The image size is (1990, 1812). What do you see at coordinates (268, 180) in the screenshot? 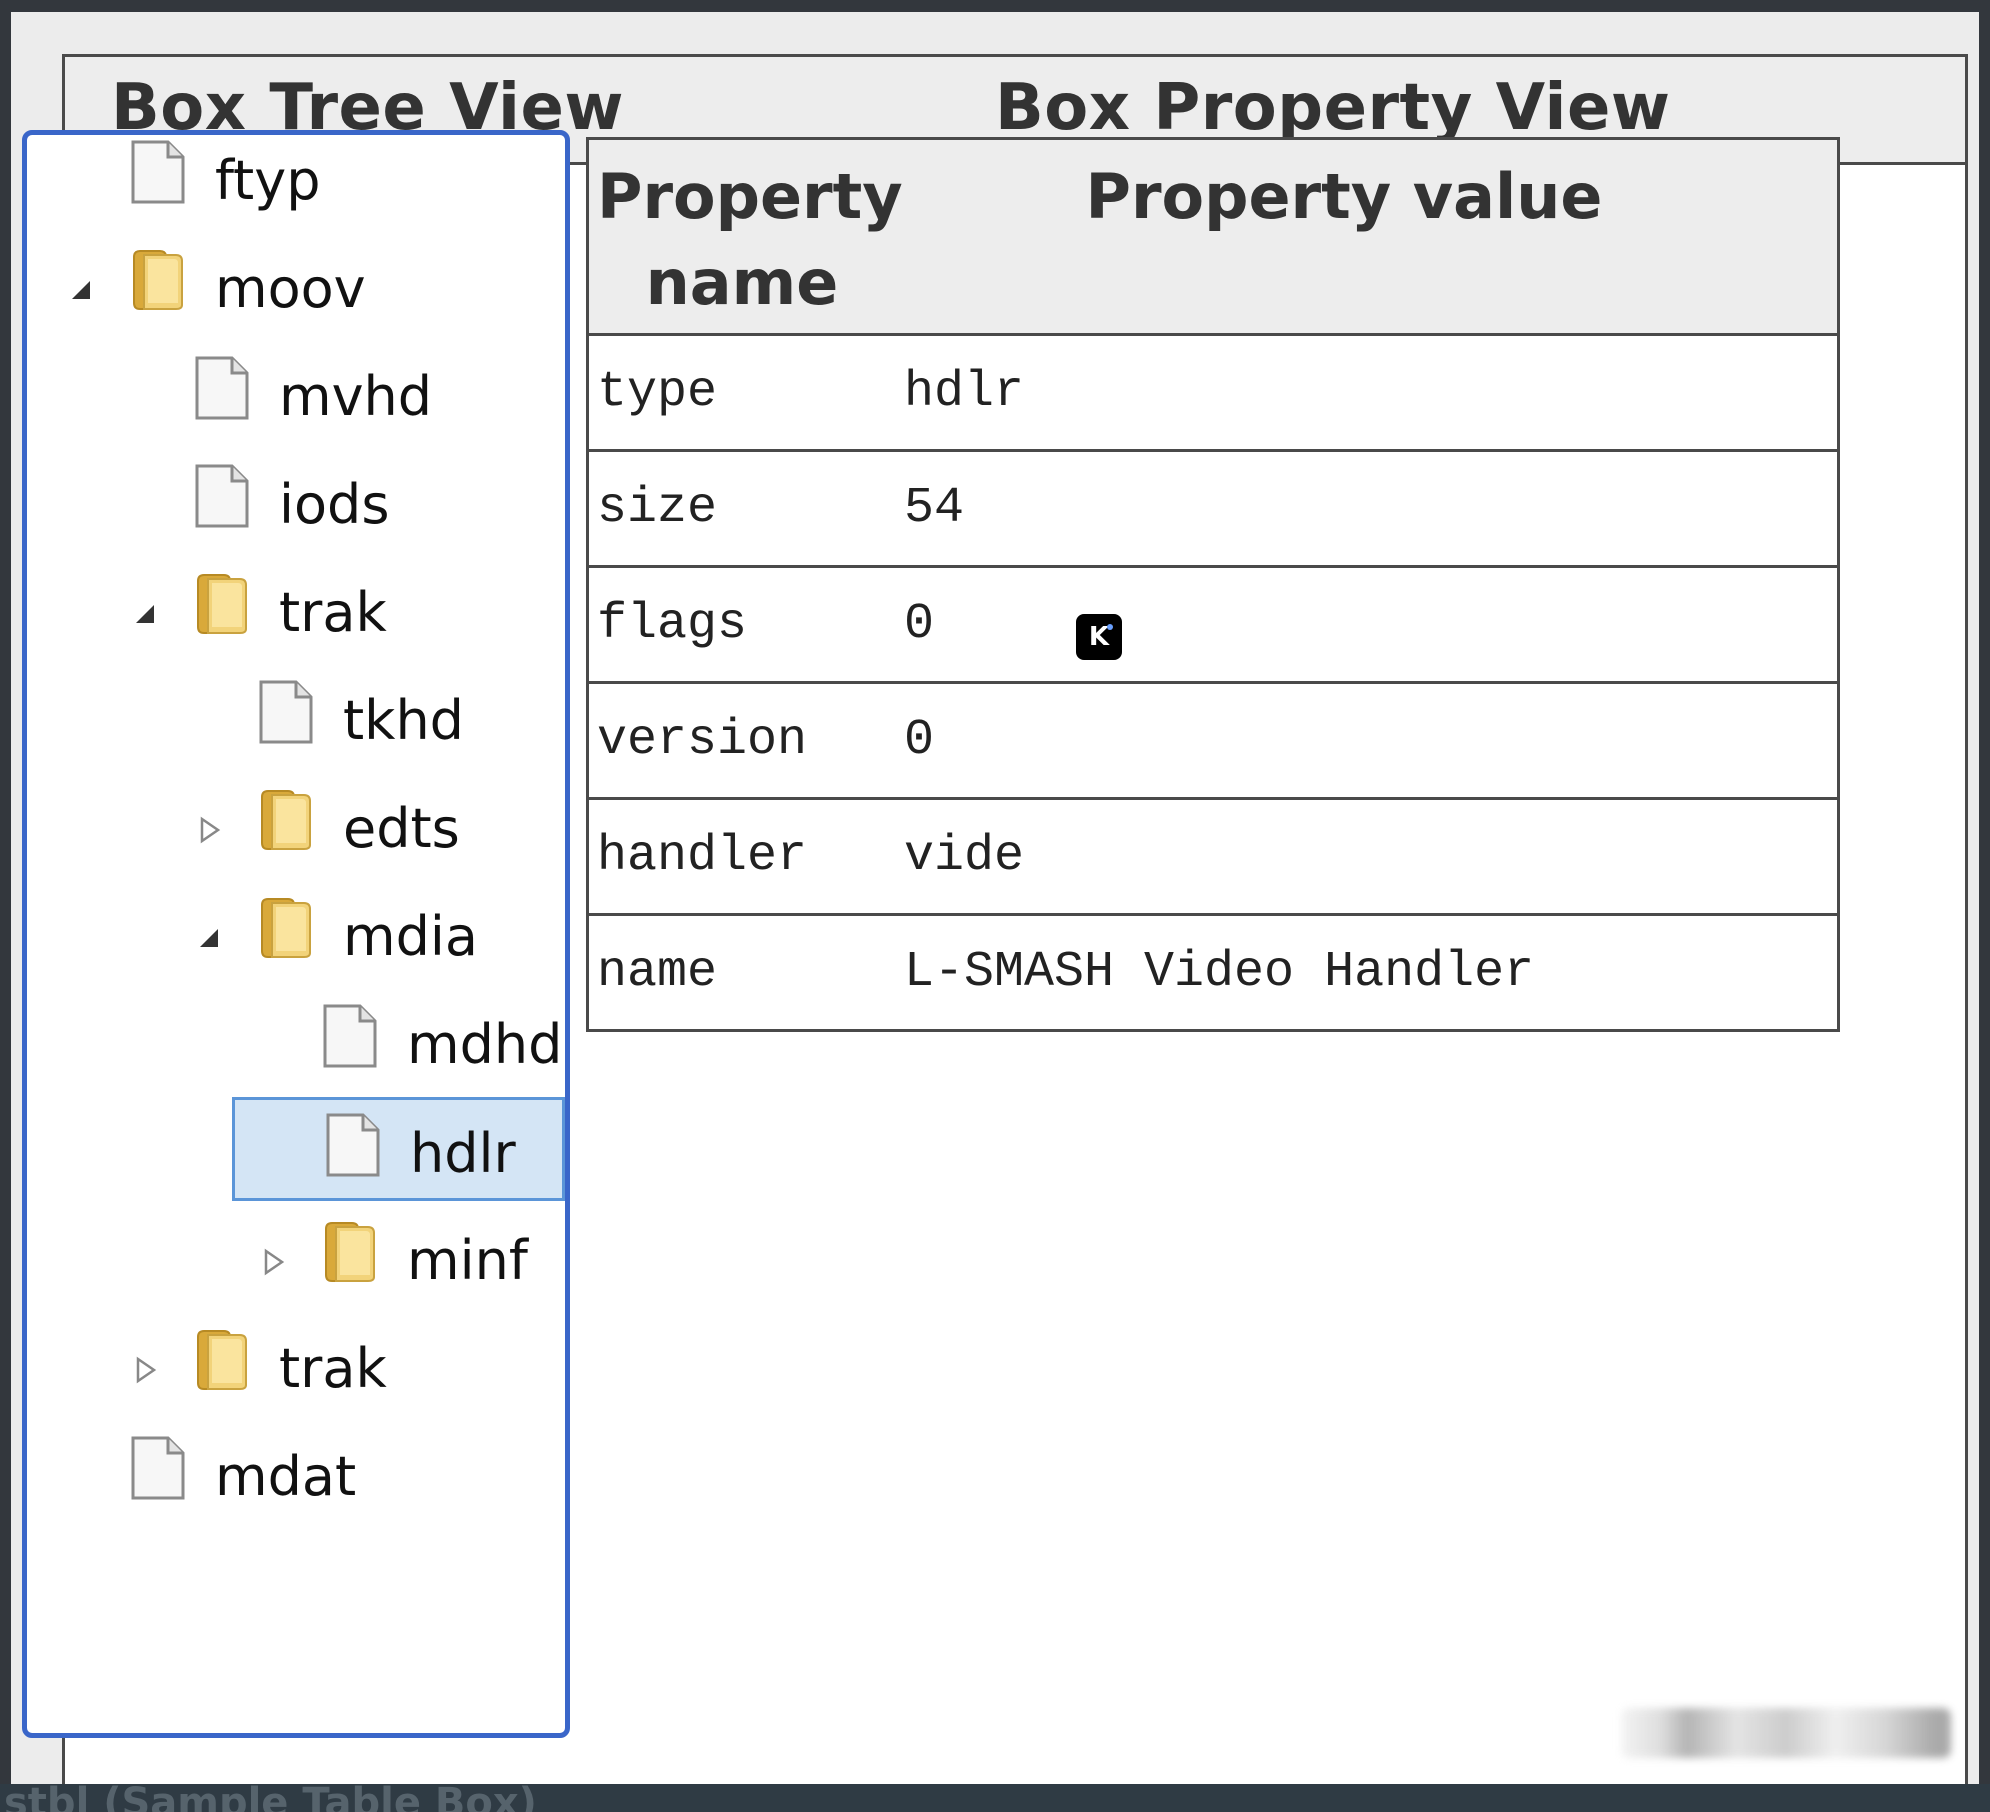
I see `tree-item-label: ftyp` at bounding box center [268, 180].